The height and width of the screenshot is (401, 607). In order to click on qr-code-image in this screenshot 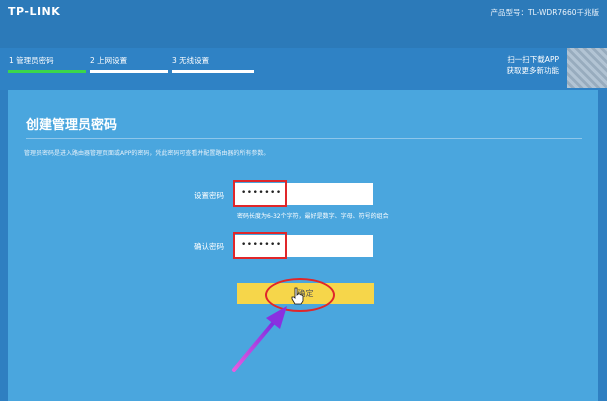, I will do `click(587, 68)`.